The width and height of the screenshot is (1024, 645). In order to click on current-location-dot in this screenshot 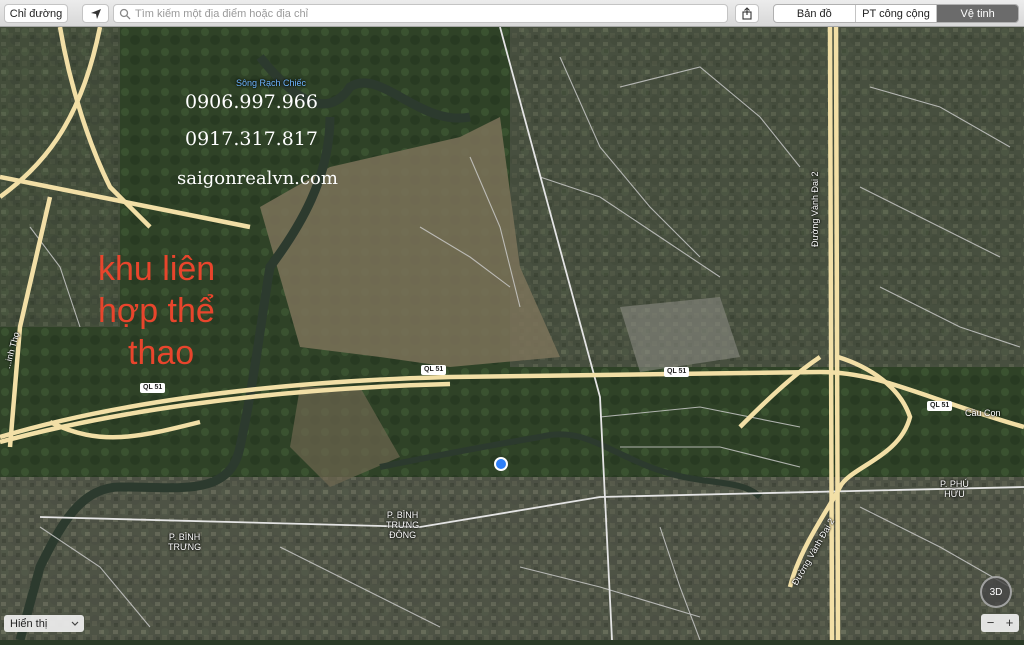, I will do `click(501, 464)`.